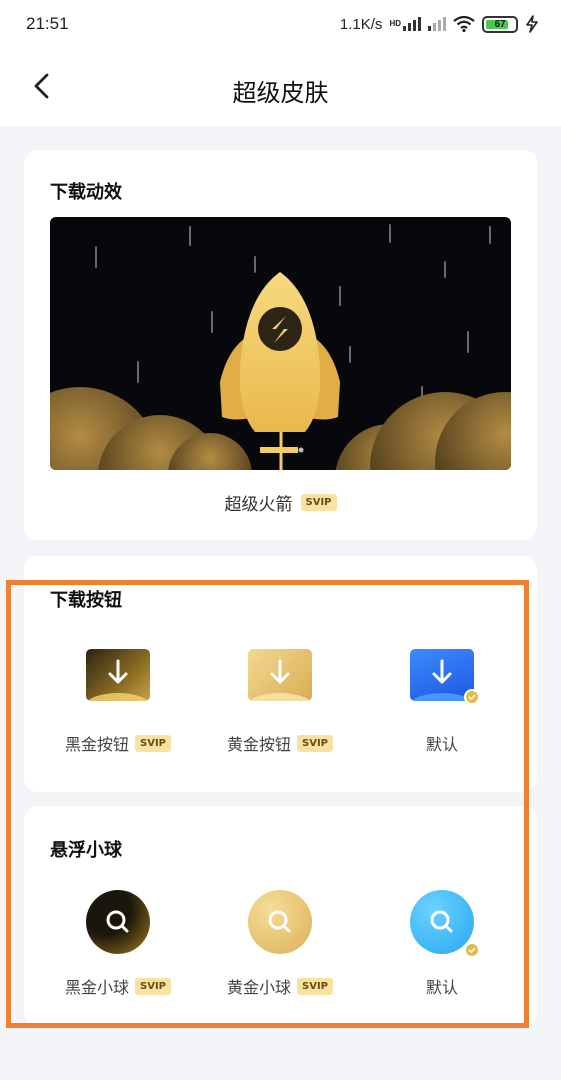 The image size is (561, 1080). I want to click on battery-icon: 67, so click(500, 24).